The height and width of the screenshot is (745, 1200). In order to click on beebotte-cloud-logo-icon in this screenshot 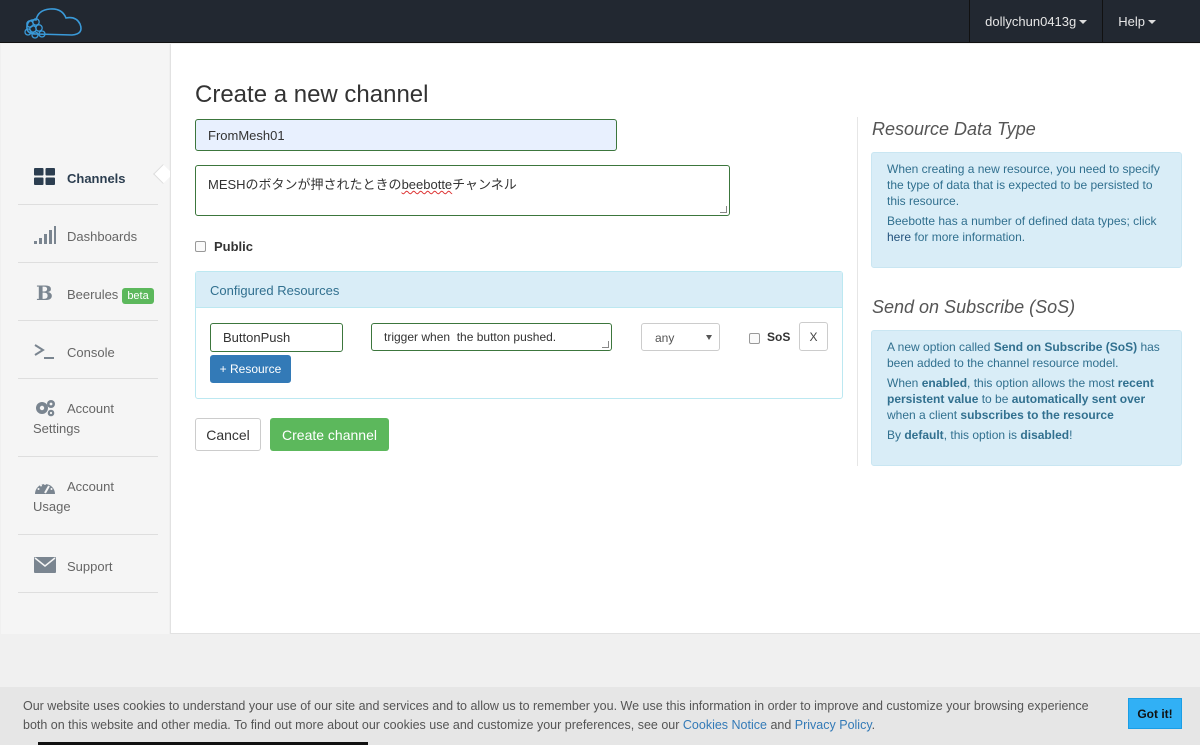, I will do `click(55, 22)`.